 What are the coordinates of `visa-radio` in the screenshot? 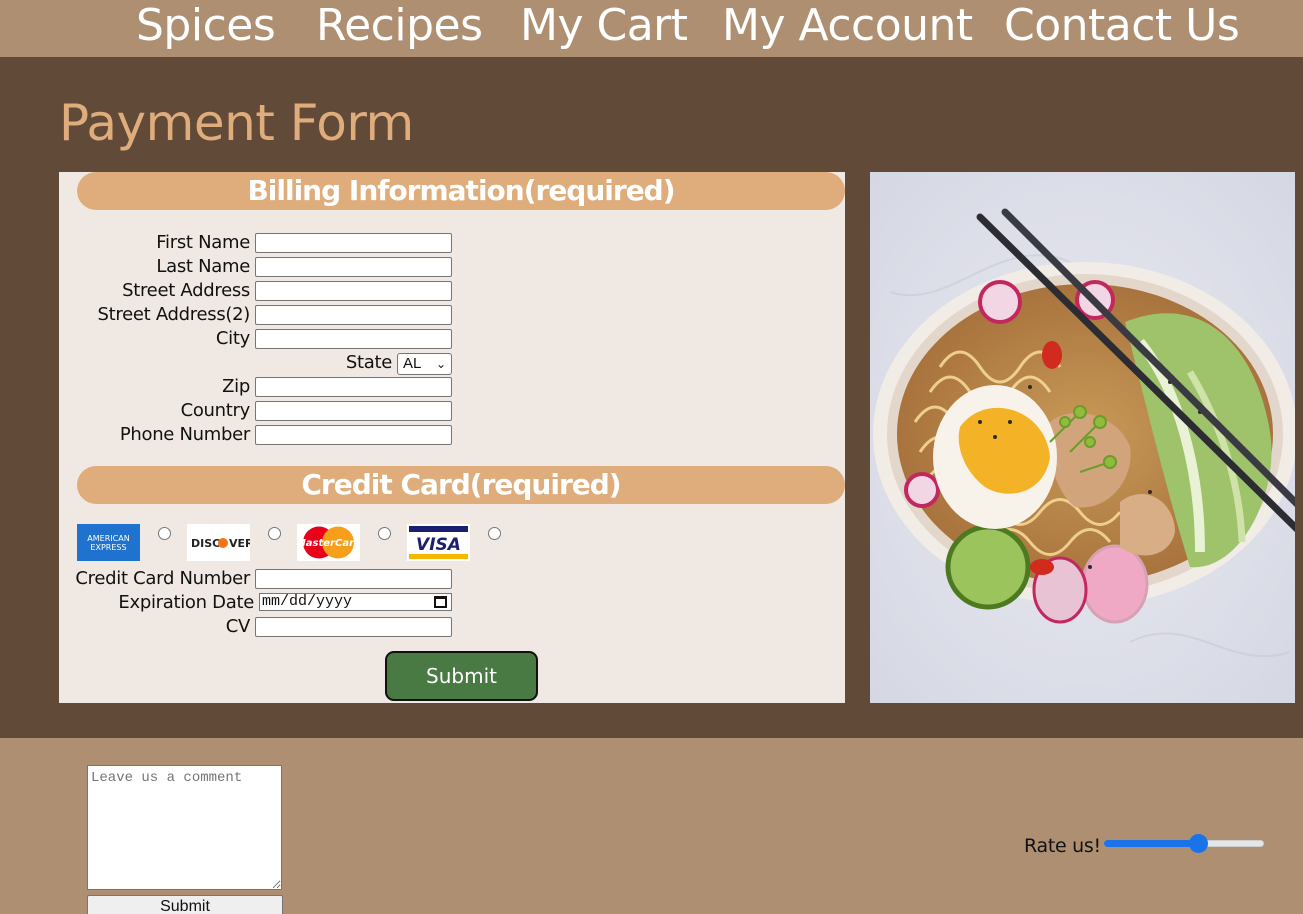 It's located at (494, 533).